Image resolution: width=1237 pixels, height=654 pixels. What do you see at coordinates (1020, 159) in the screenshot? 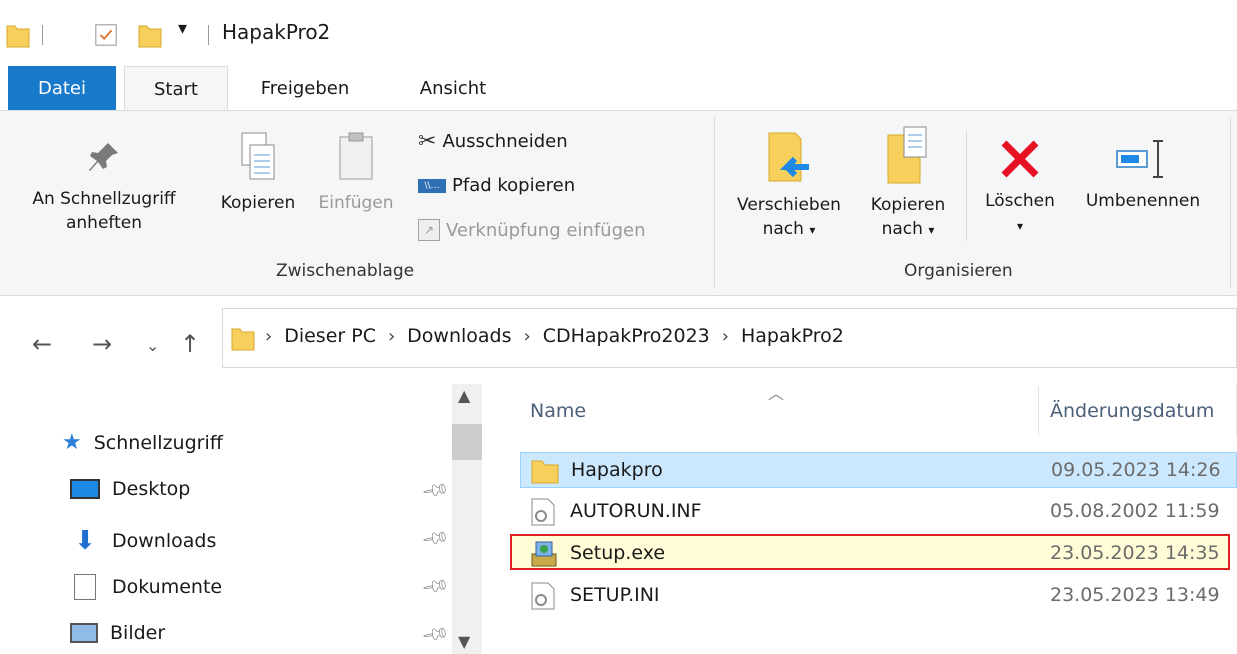
I see `delete-x-icon` at bounding box center [1020, 159].